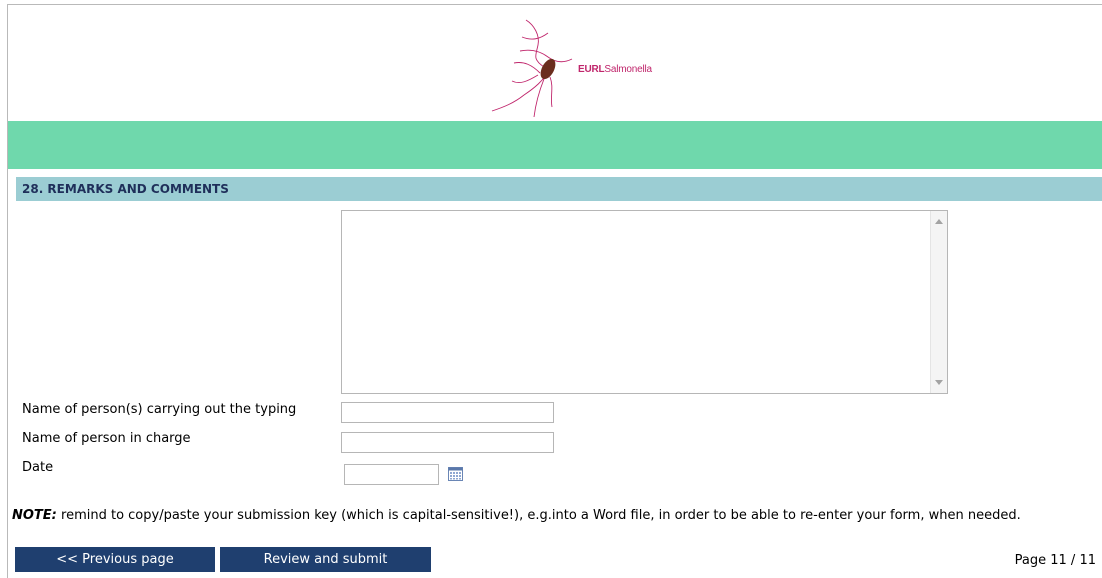 This screenshot has height=578, width=1102. I want to click on date-label: Date, so click(38, 467).